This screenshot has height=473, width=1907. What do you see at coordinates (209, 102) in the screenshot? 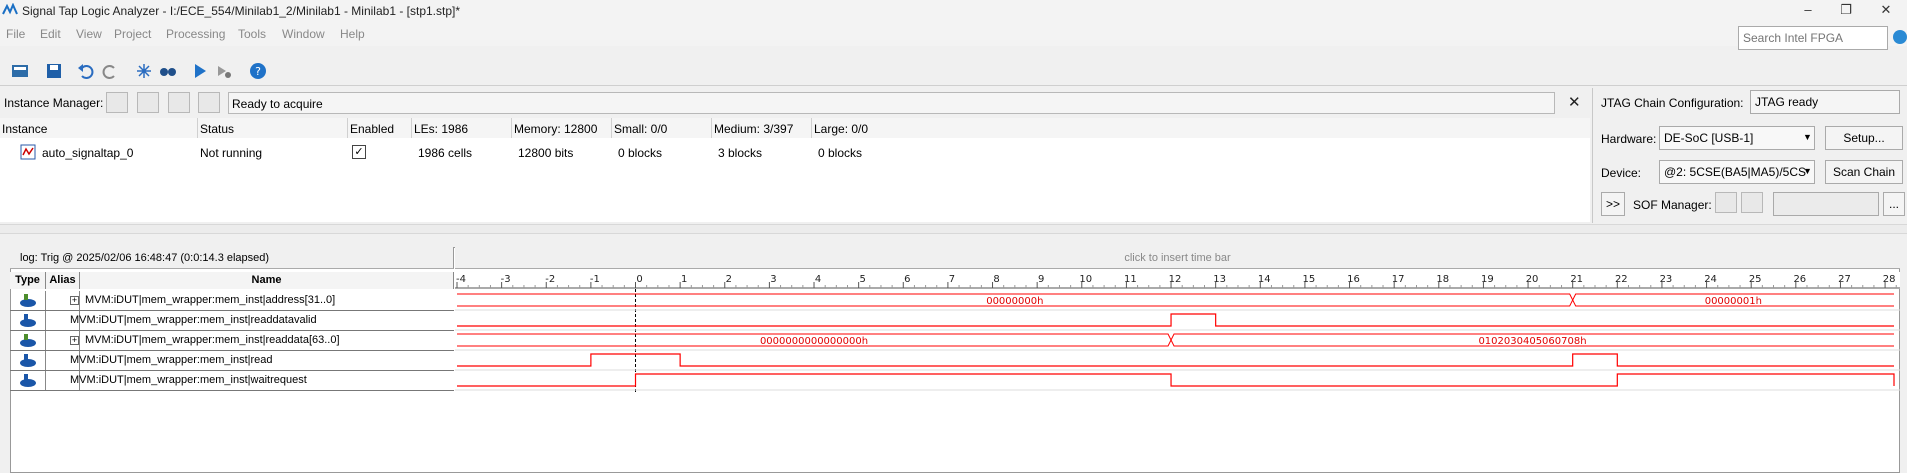
I see `instance-read-button` at bounding box center [209, 102].